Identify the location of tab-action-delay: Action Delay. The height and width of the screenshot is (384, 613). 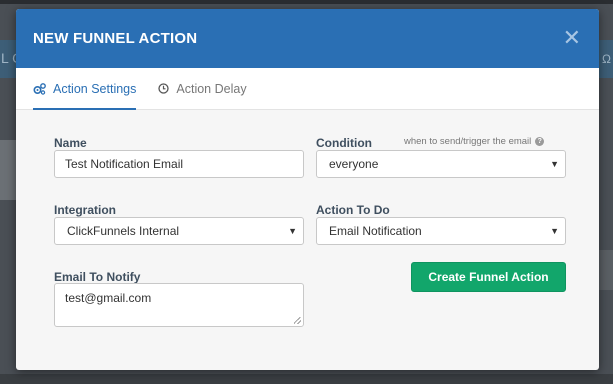
(202, 88).